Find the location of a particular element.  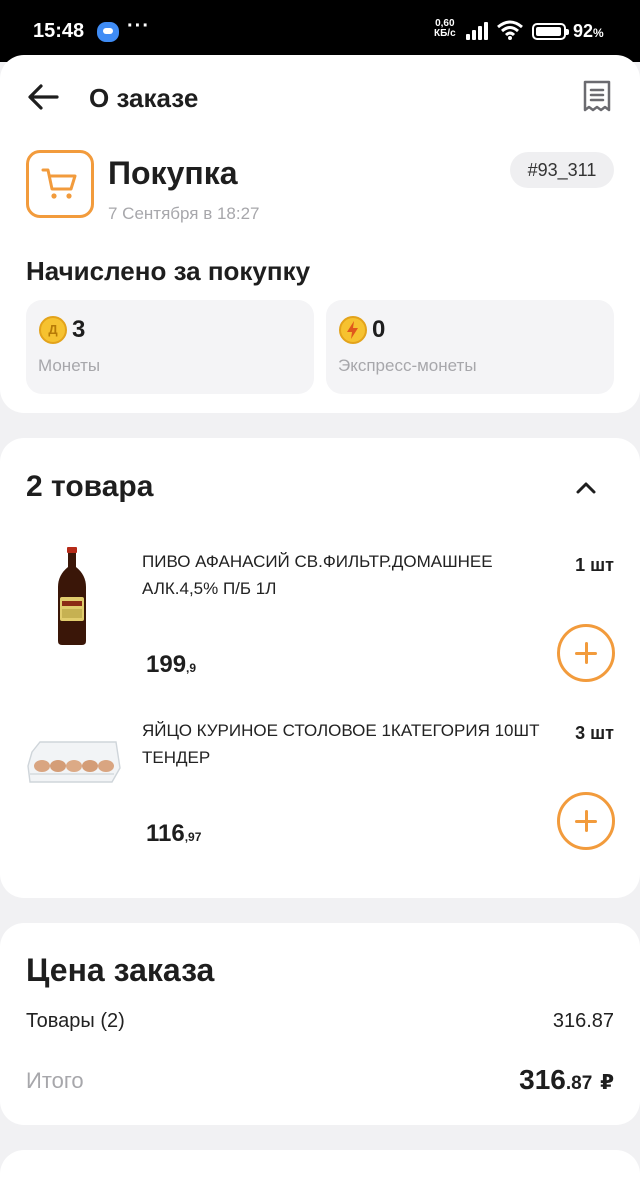

product-quantity: 1 шт is located at coordinates (594, 565).